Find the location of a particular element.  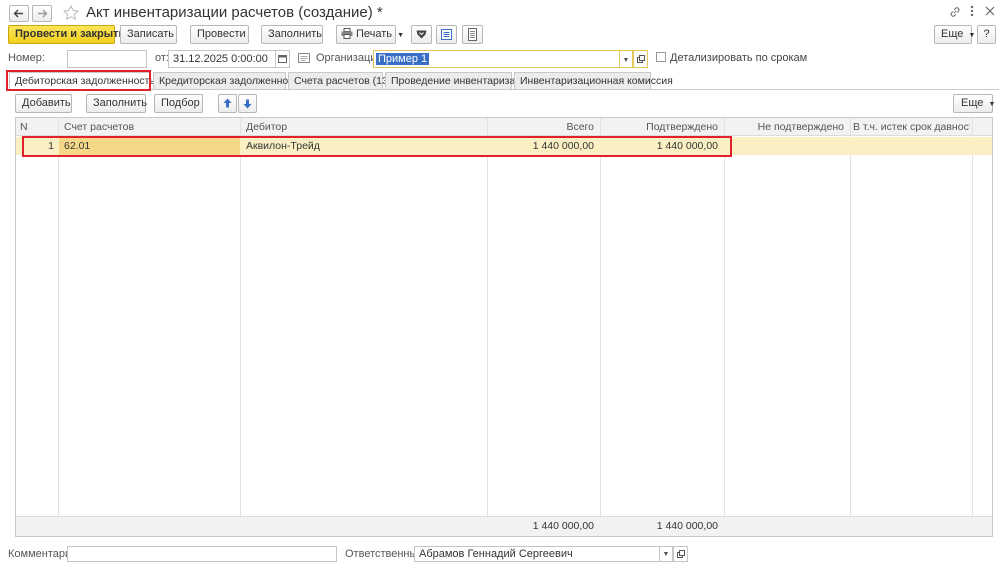

detail-by-terms-checkbox is located at coordinates (661, 57).